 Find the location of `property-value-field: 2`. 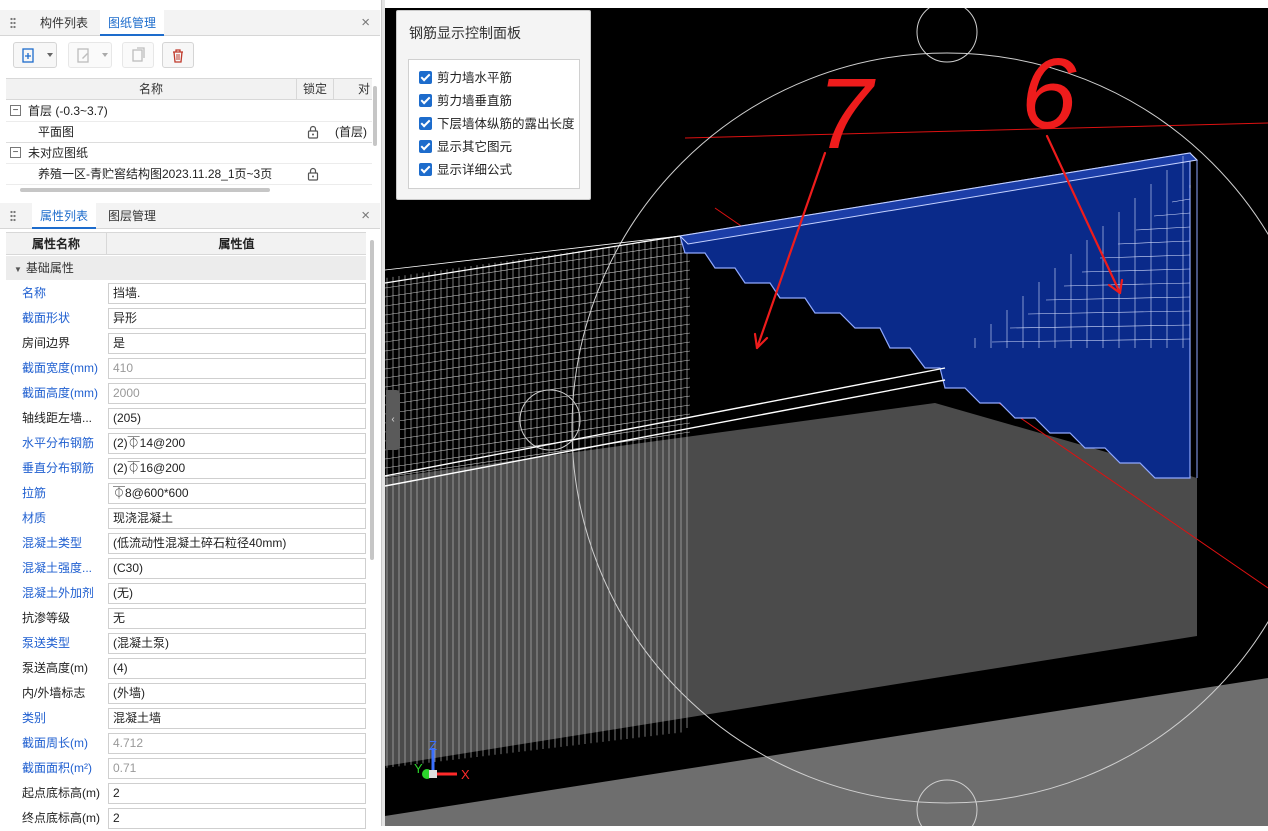

property-value-field: 2 is located at coordinates (237, 793).